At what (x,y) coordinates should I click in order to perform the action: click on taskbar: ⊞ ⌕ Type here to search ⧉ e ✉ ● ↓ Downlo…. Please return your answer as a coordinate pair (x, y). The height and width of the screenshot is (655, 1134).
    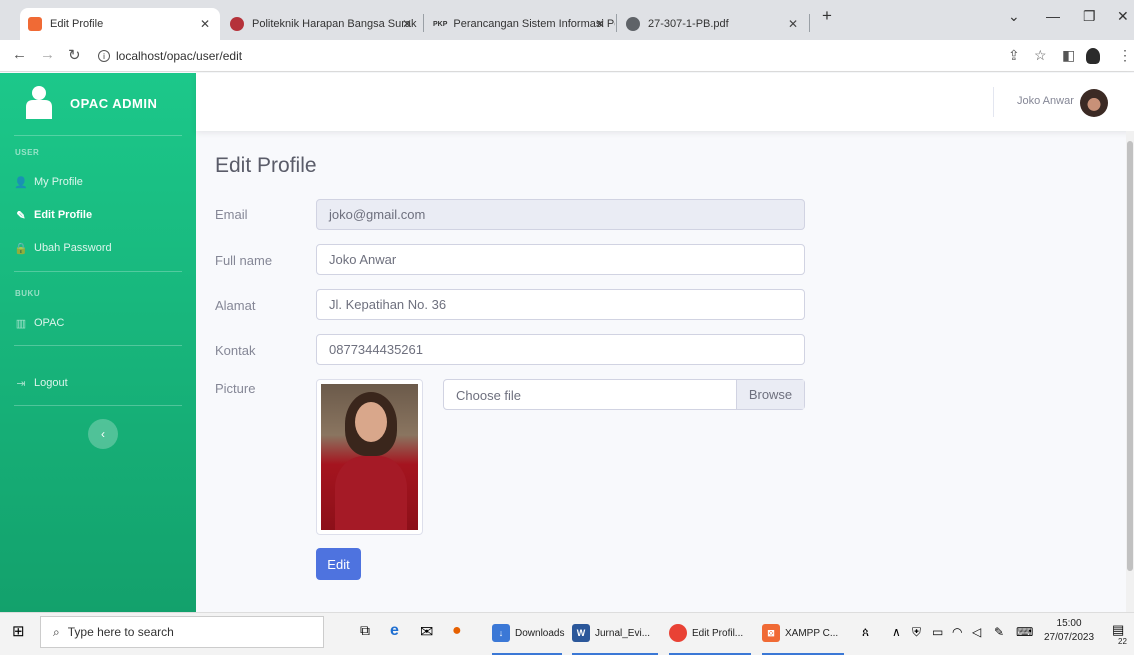
    Looking at the image, I should click on (567, 633).